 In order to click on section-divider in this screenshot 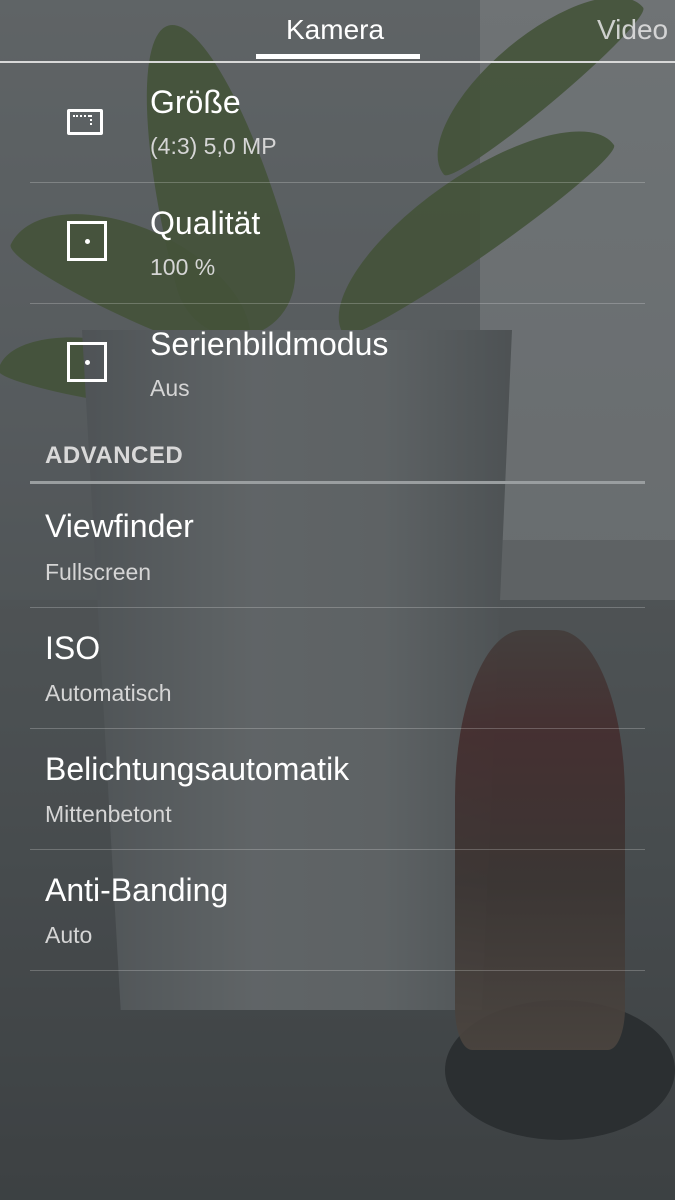, I will do `click(337, 482)`.